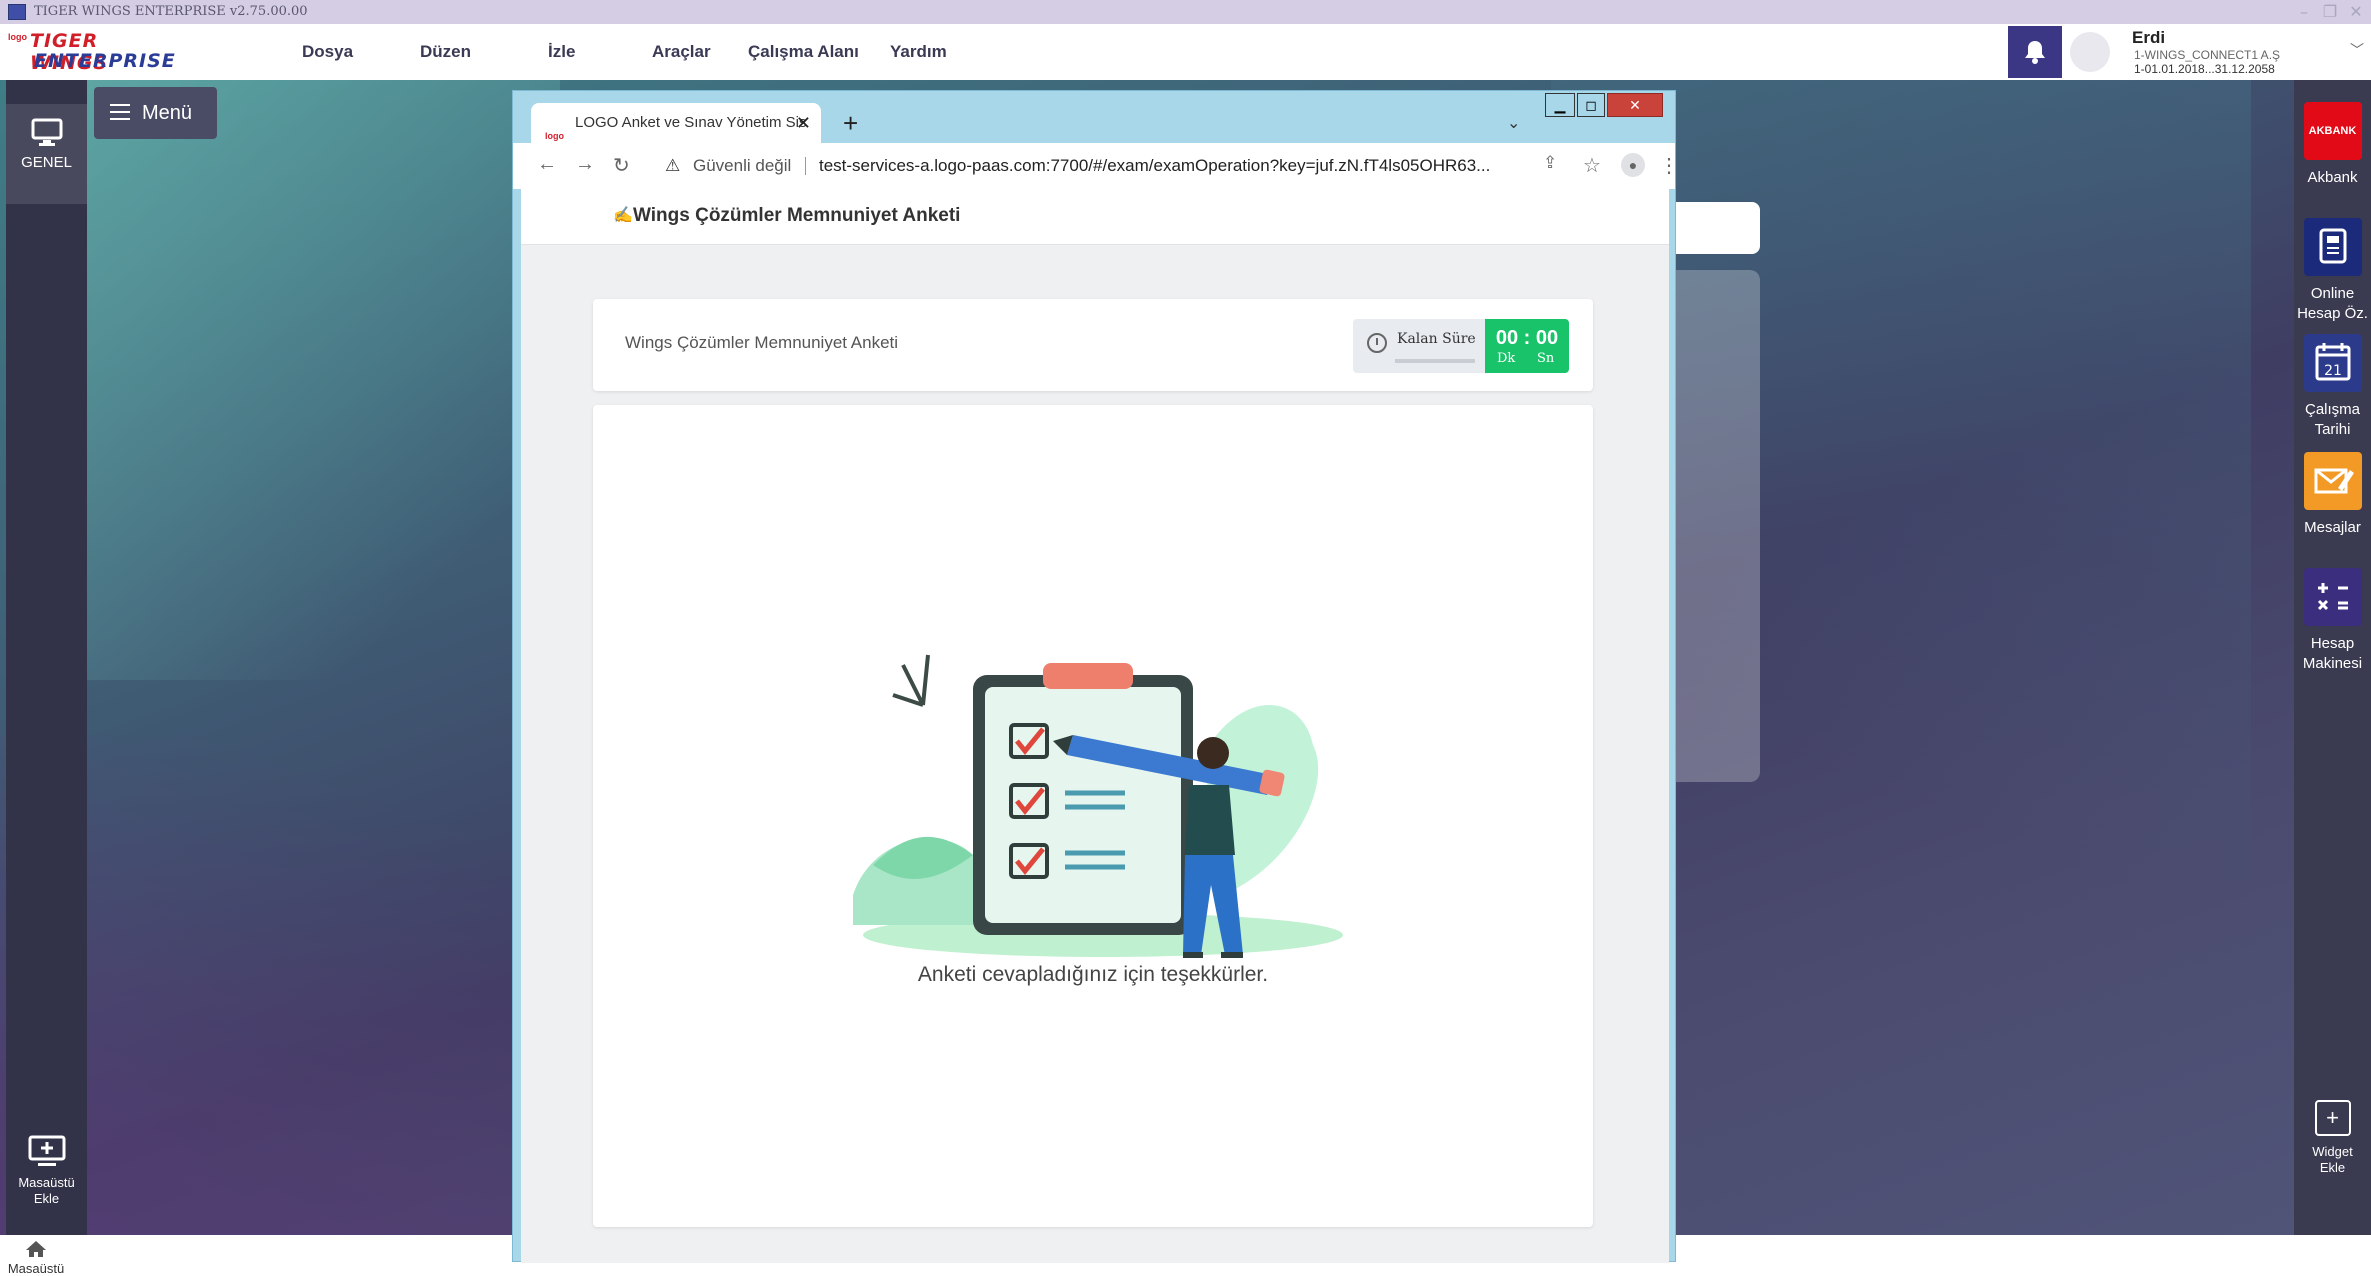  Describe the element at coordinates (1435, 361) in the screenshot. I see `timer-progress-bar` at that location.